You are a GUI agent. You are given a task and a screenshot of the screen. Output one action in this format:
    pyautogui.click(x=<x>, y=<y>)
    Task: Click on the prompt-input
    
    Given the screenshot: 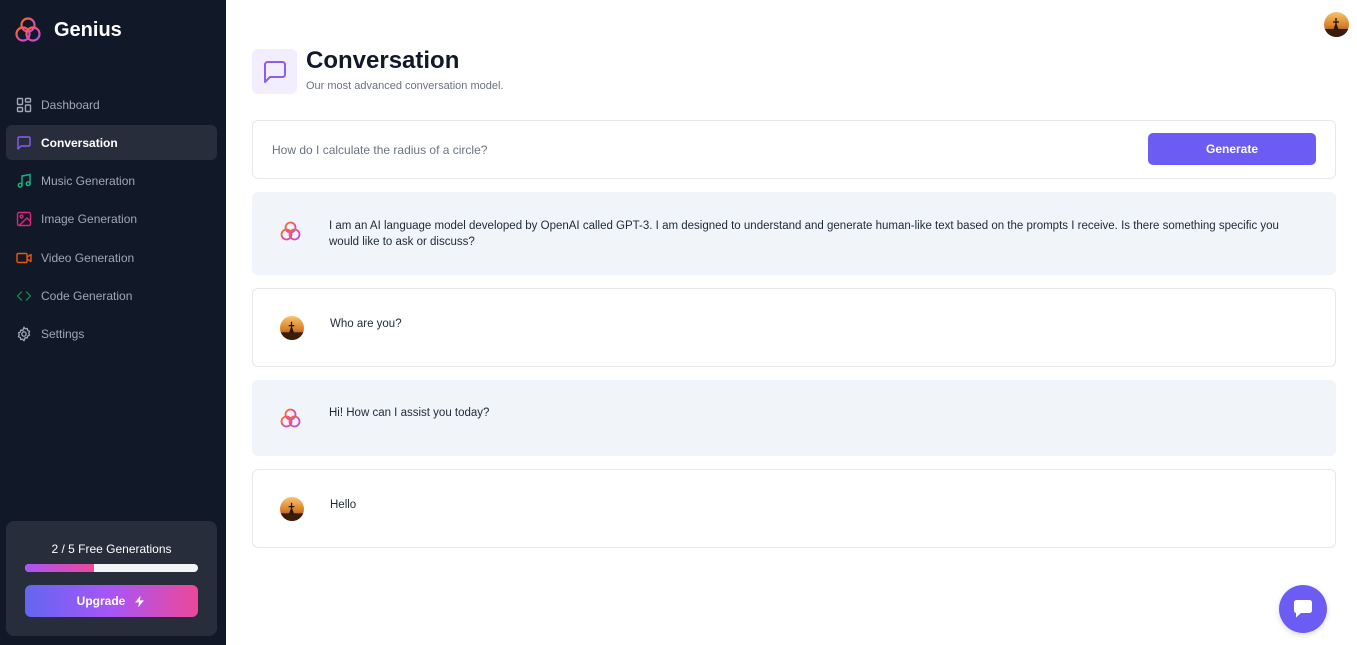 What is the action you would take?
    pyautogui.click(x=702, y=150)
    